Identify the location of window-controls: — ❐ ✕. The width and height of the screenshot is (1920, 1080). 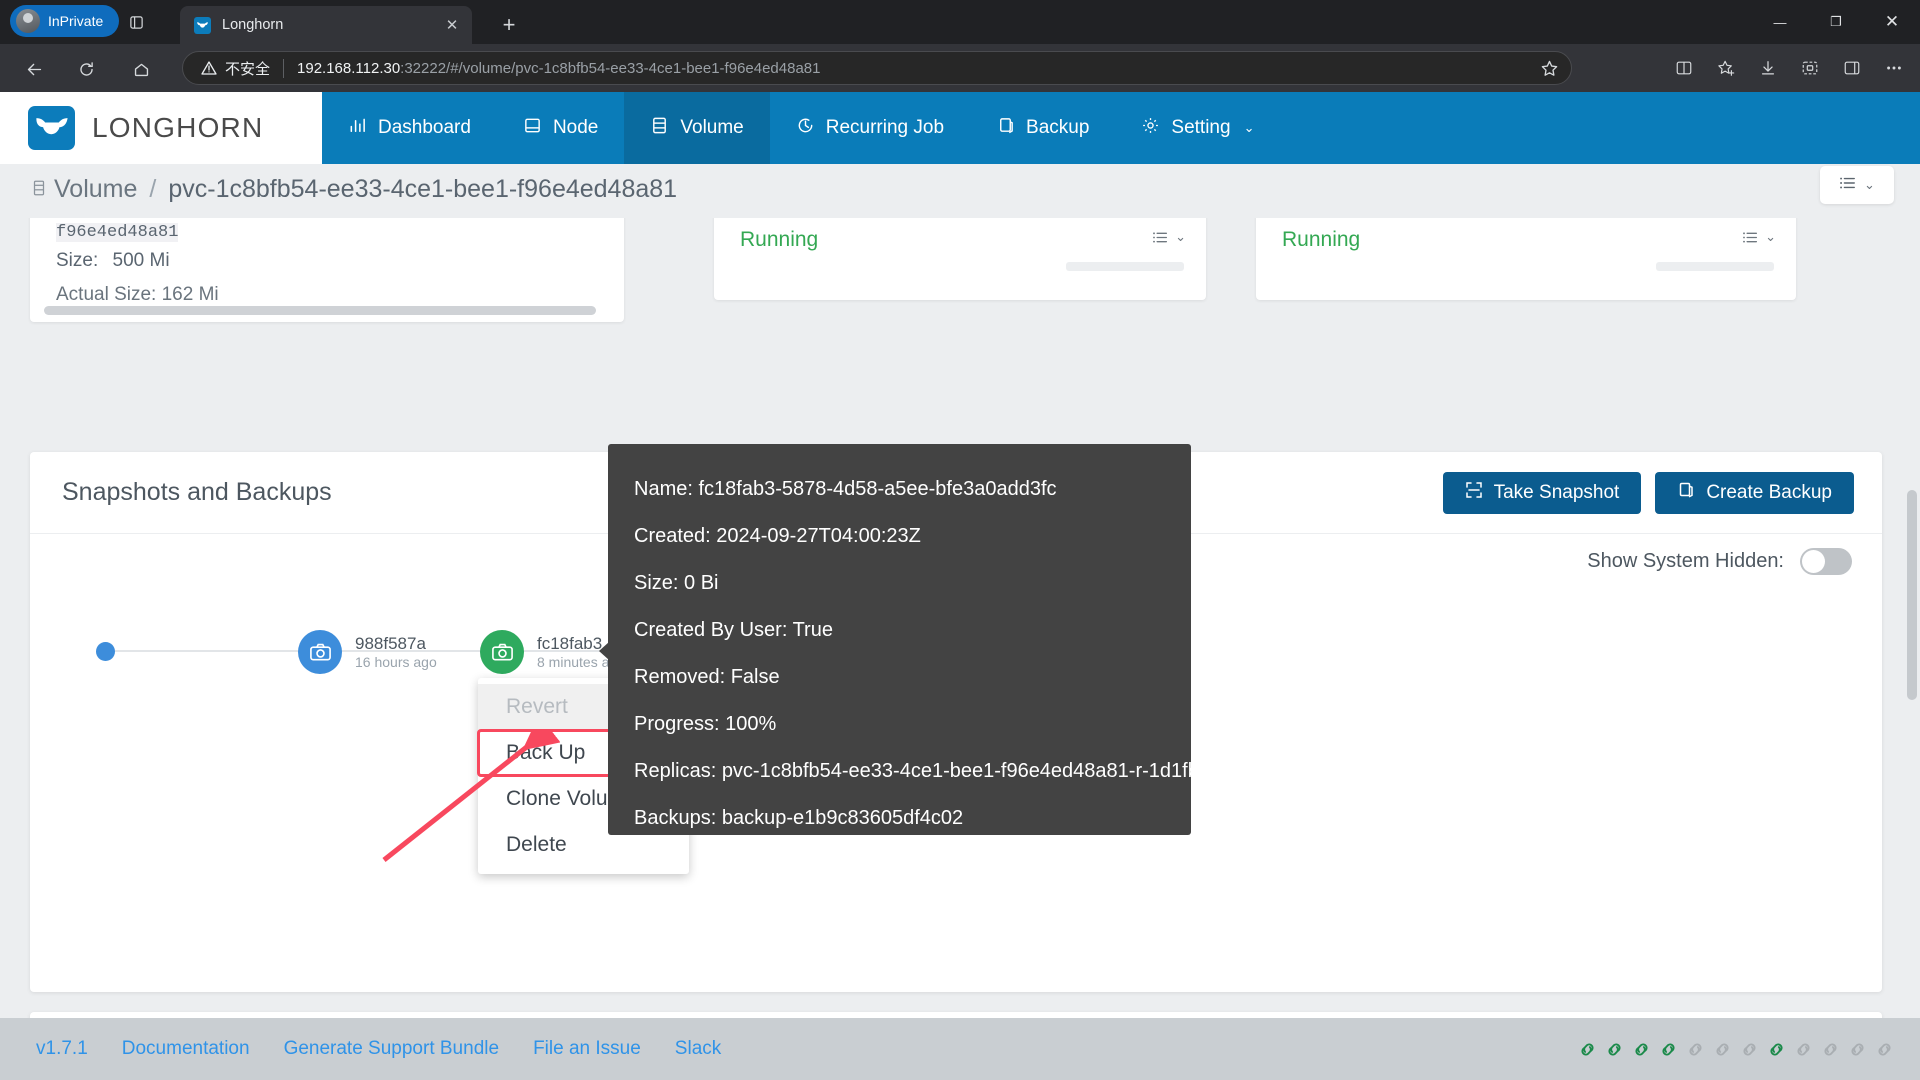
(1836, 22).